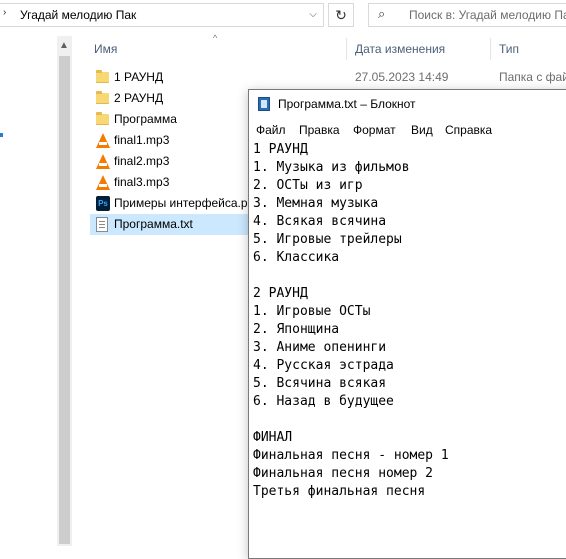 This screenshot has width=566, height=559. I want to click on file-row-1-raund: 1 РАУНД 27.05.2023 14:49 Папка с фай, so click(328, 77).